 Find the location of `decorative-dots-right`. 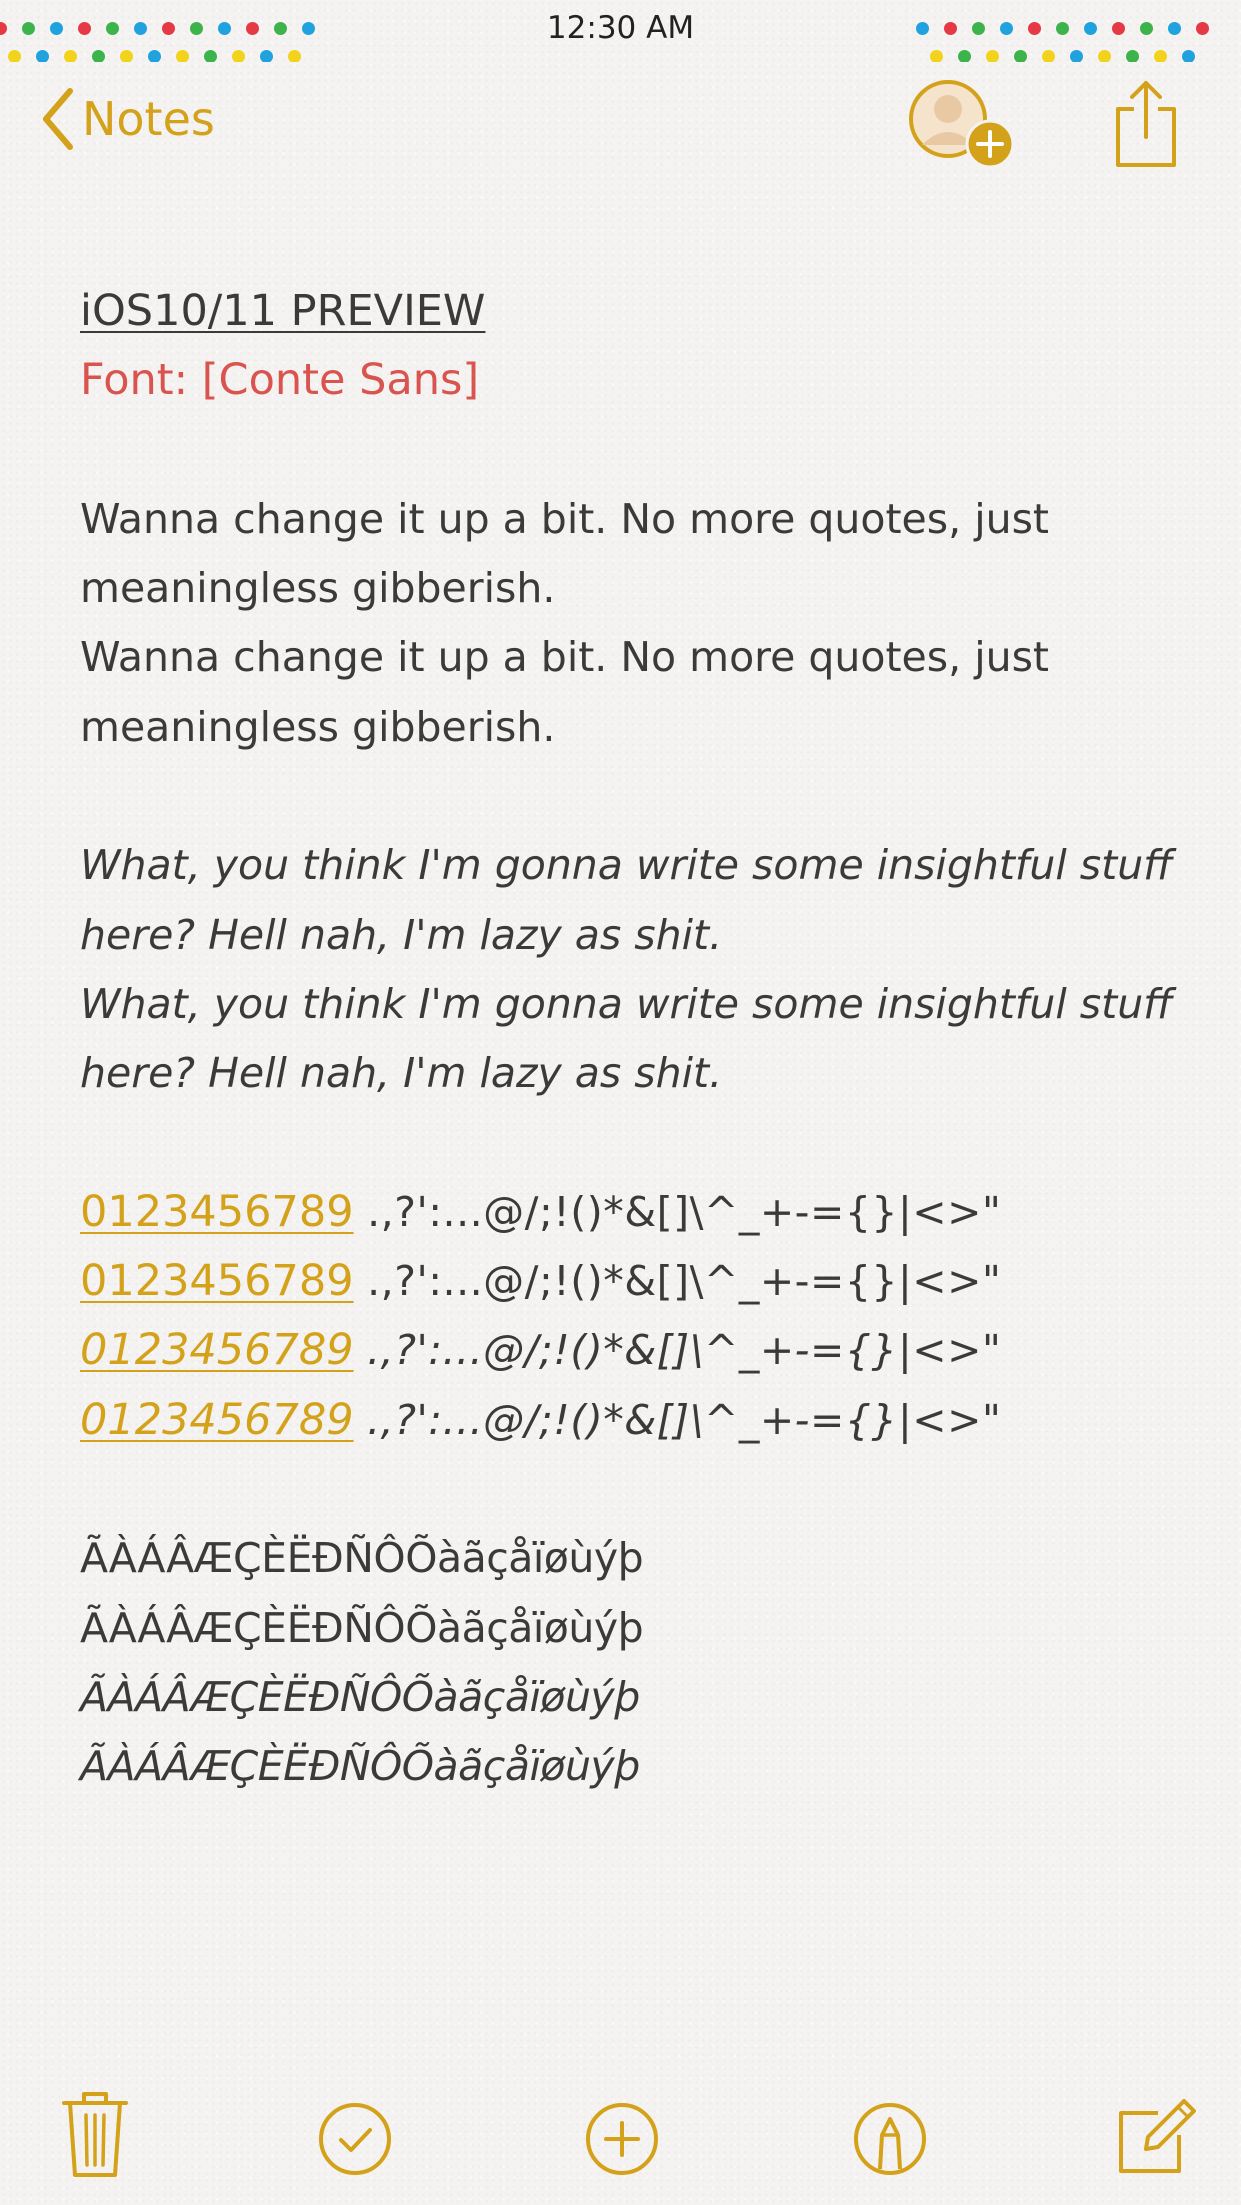

decorative-dots-right is located at coordinates (1071, 31).